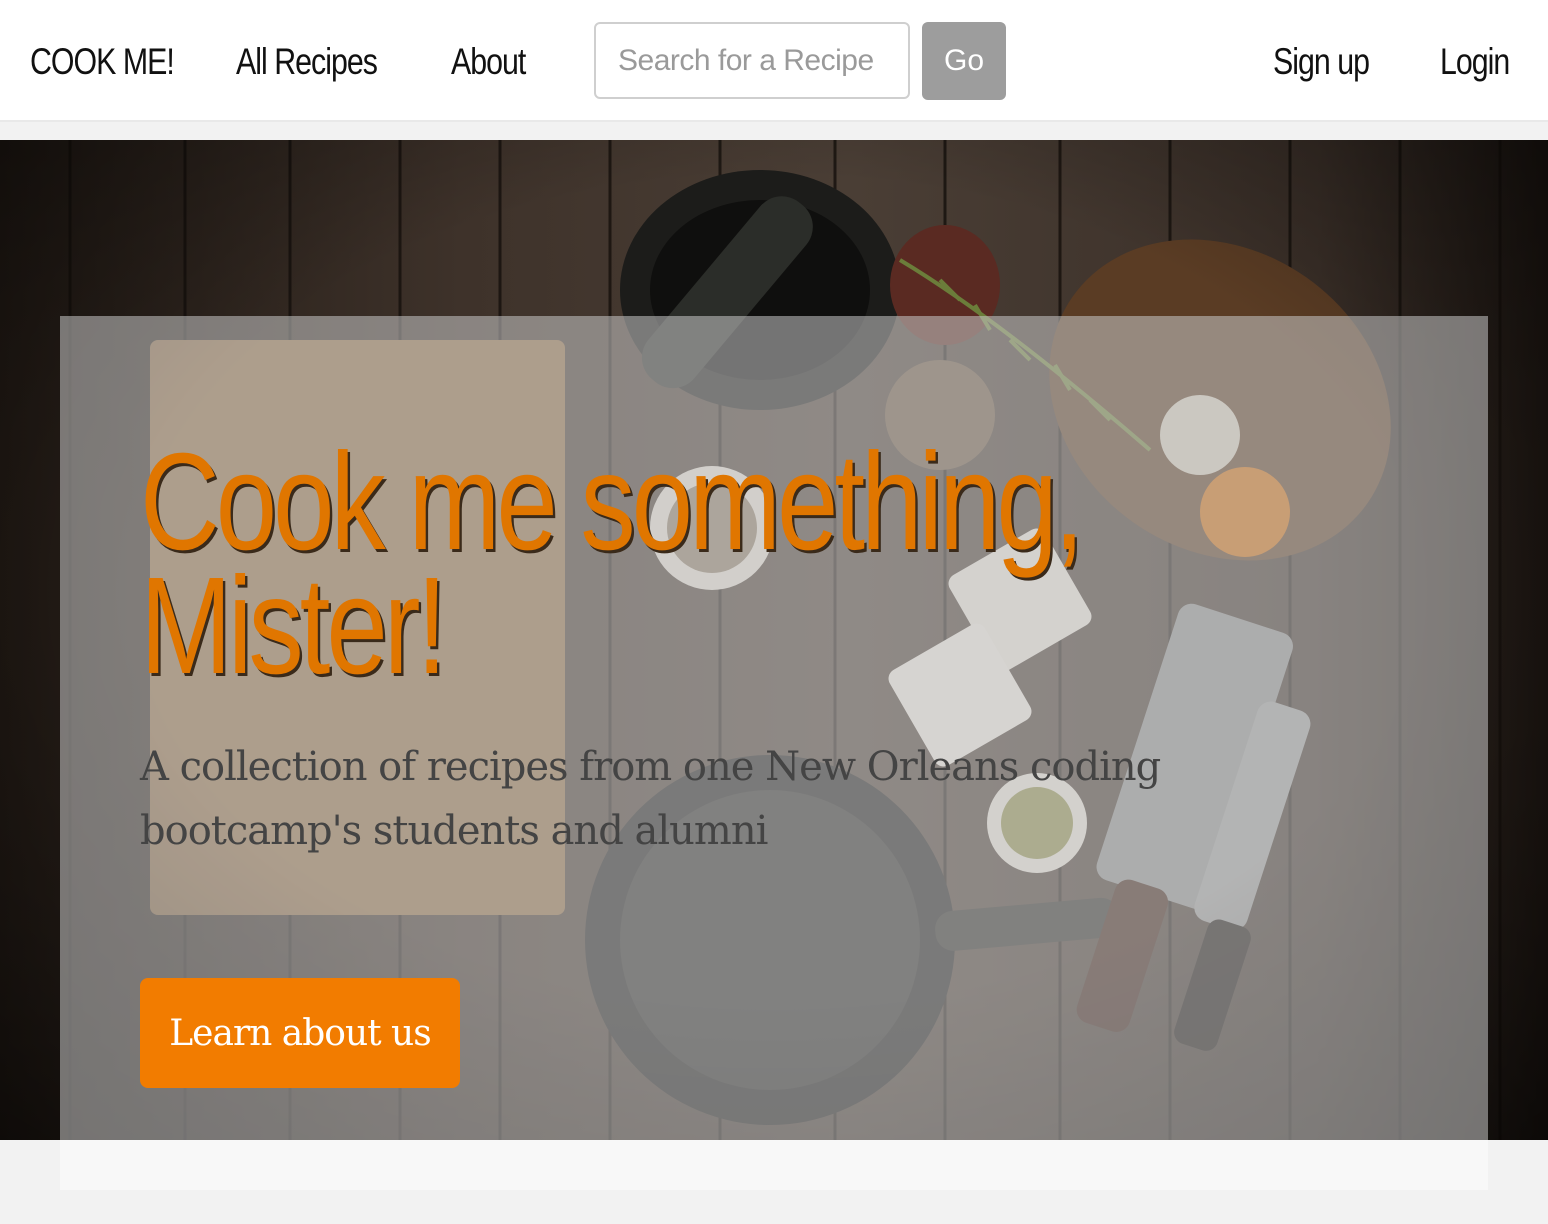 The width and height of the screenshot is (1548, 1224). What do you see at coordinates (300, 1033) in the screenshot?
I see `learn-about-us-button: Learn about us` at bounding box center [300, 1033].